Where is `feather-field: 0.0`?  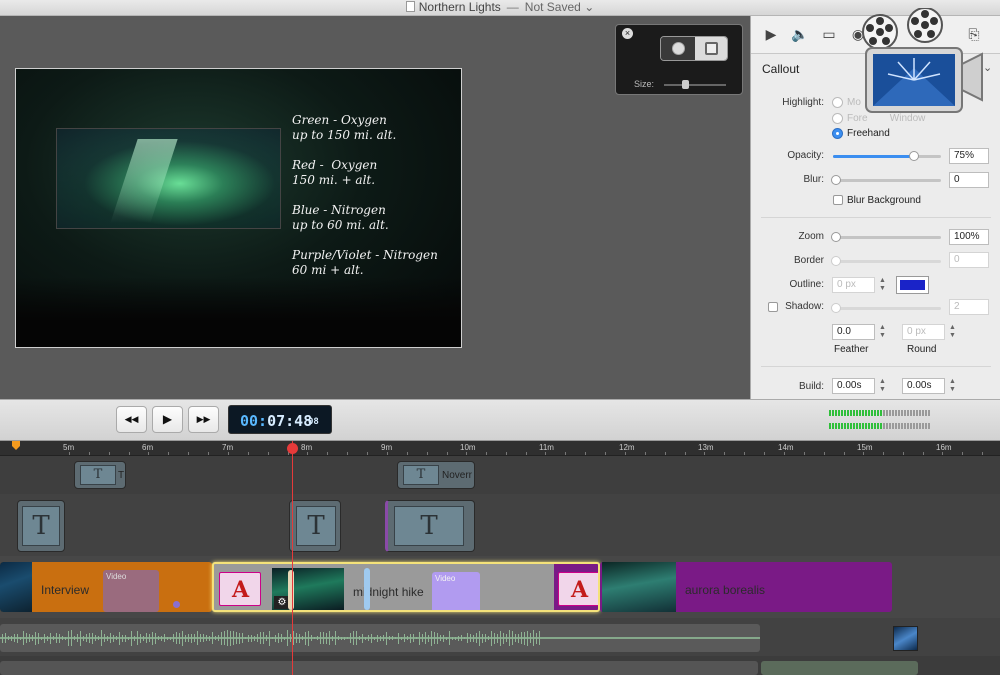
feather-field: 0.0 is located at coordinates (853, 332).